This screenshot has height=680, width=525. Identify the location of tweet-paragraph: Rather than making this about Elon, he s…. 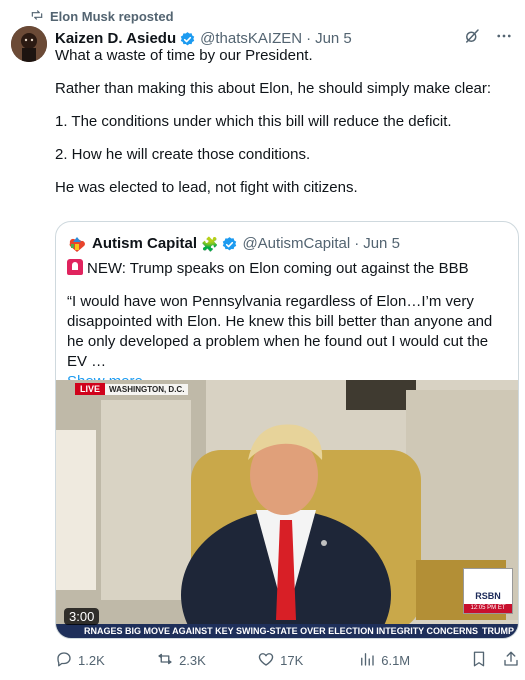
(273, 88).